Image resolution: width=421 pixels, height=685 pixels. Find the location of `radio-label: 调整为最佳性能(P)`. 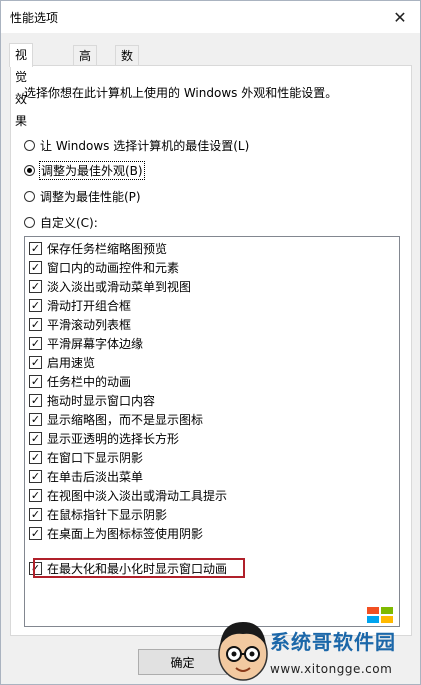

radio-label: 调整为最佳性能(P) is located at coordinates (90, 196).